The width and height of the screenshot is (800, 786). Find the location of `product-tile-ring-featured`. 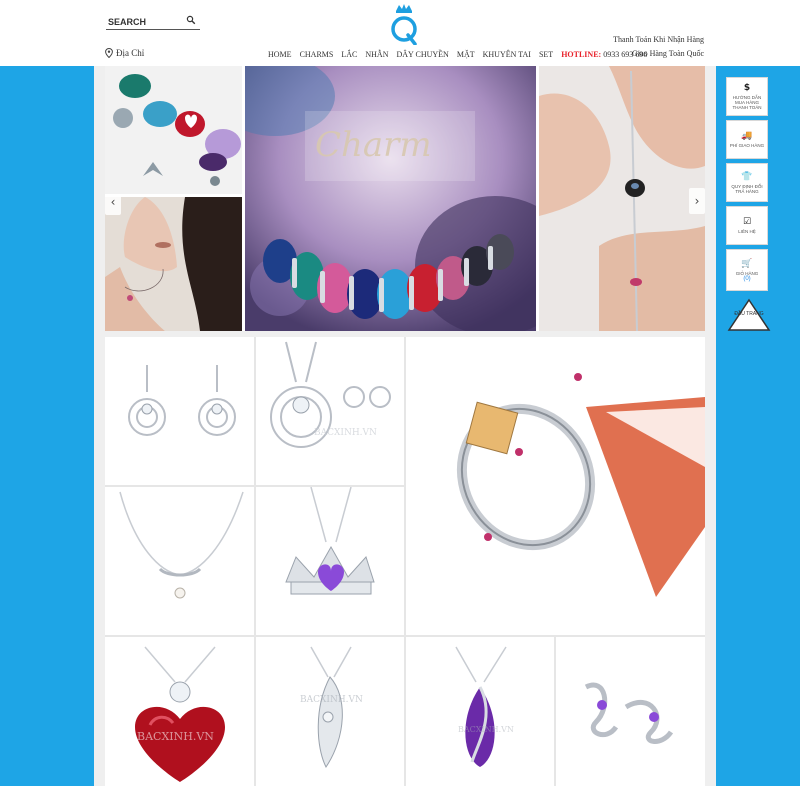

product-tile-ring-featured is located at coordinates (555, 486).